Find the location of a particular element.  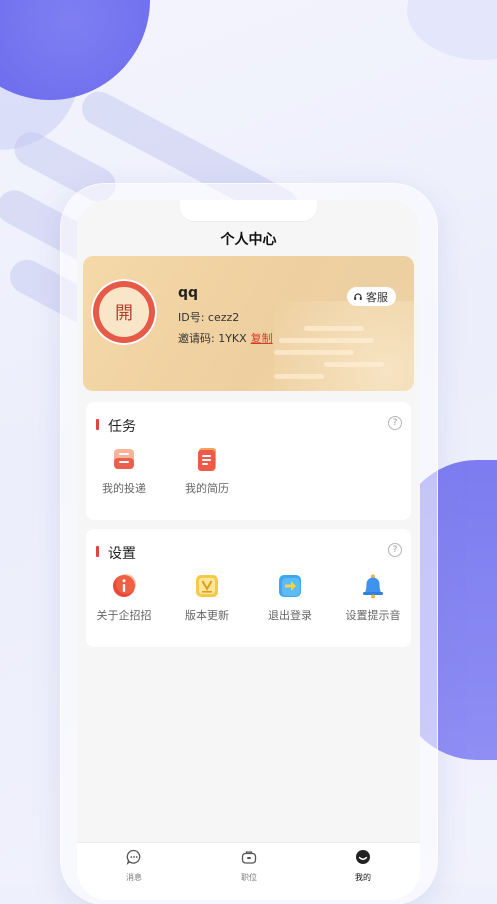

customer-service-label: 客服 is located at coordinates (377, 297).